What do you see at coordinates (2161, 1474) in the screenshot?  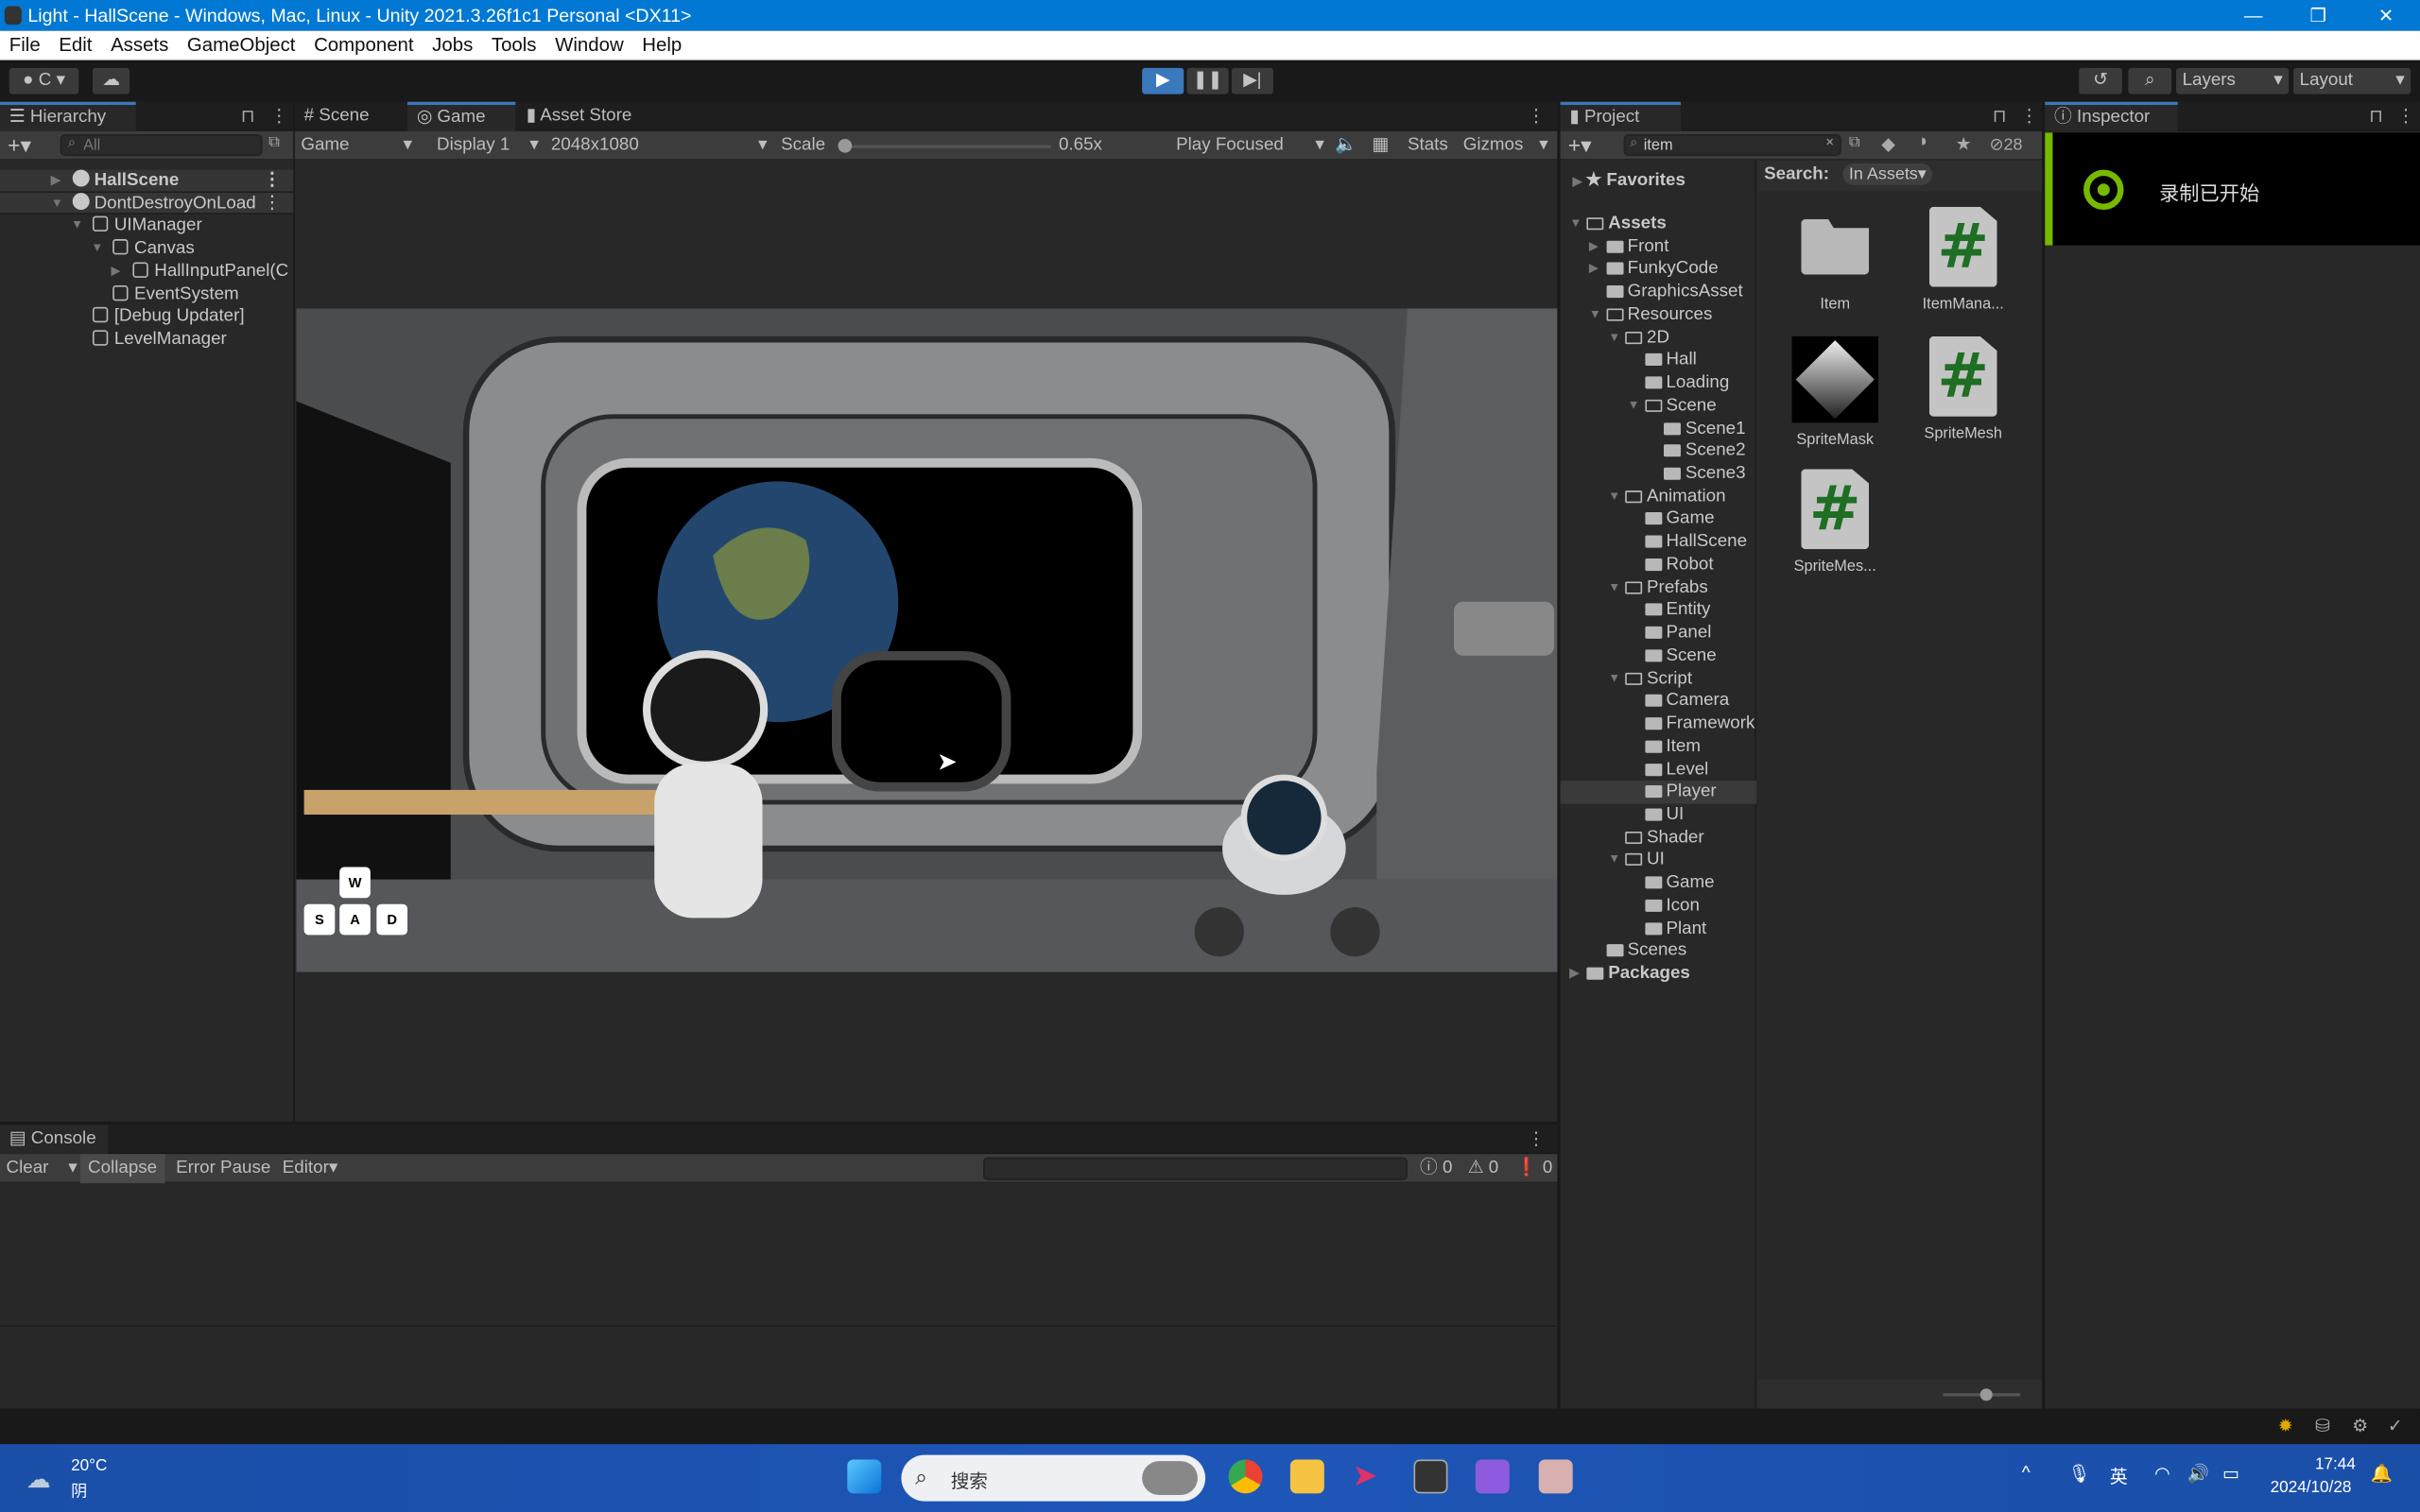 I see `wifi-icon: ◠` at bounding box center [2161, 1474].